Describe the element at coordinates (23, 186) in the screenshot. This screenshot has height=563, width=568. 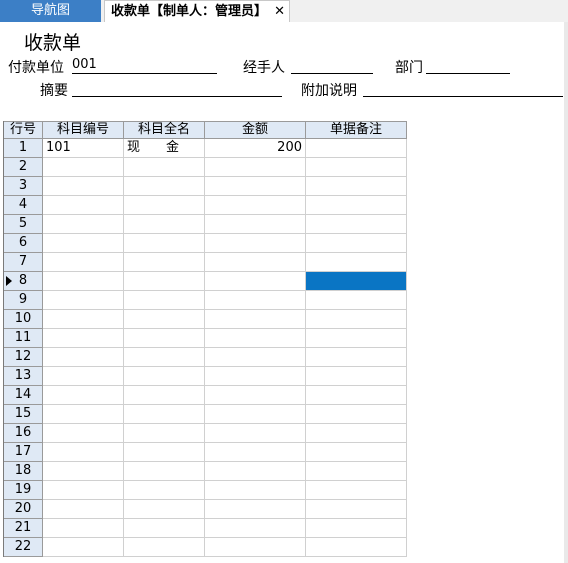
I see `row-number: 3` at that location.